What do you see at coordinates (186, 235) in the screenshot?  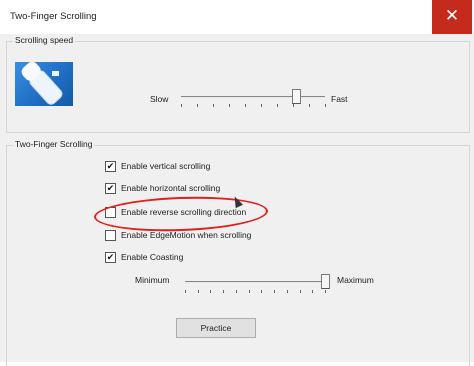 I see `enable-edgemotion-label: Enable EdgeMotion when scrolling` at bounding box center [186, 235].